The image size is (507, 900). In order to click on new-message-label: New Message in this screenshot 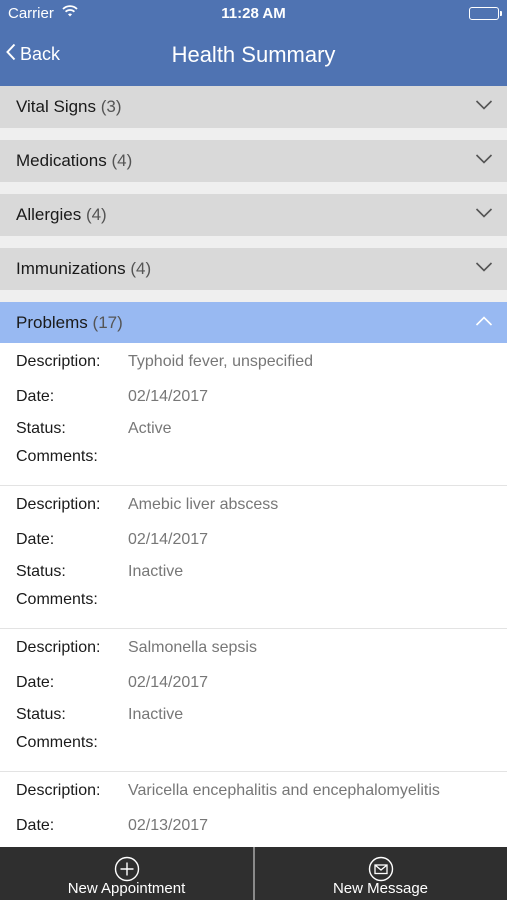, I will do `click(380, 888)`.